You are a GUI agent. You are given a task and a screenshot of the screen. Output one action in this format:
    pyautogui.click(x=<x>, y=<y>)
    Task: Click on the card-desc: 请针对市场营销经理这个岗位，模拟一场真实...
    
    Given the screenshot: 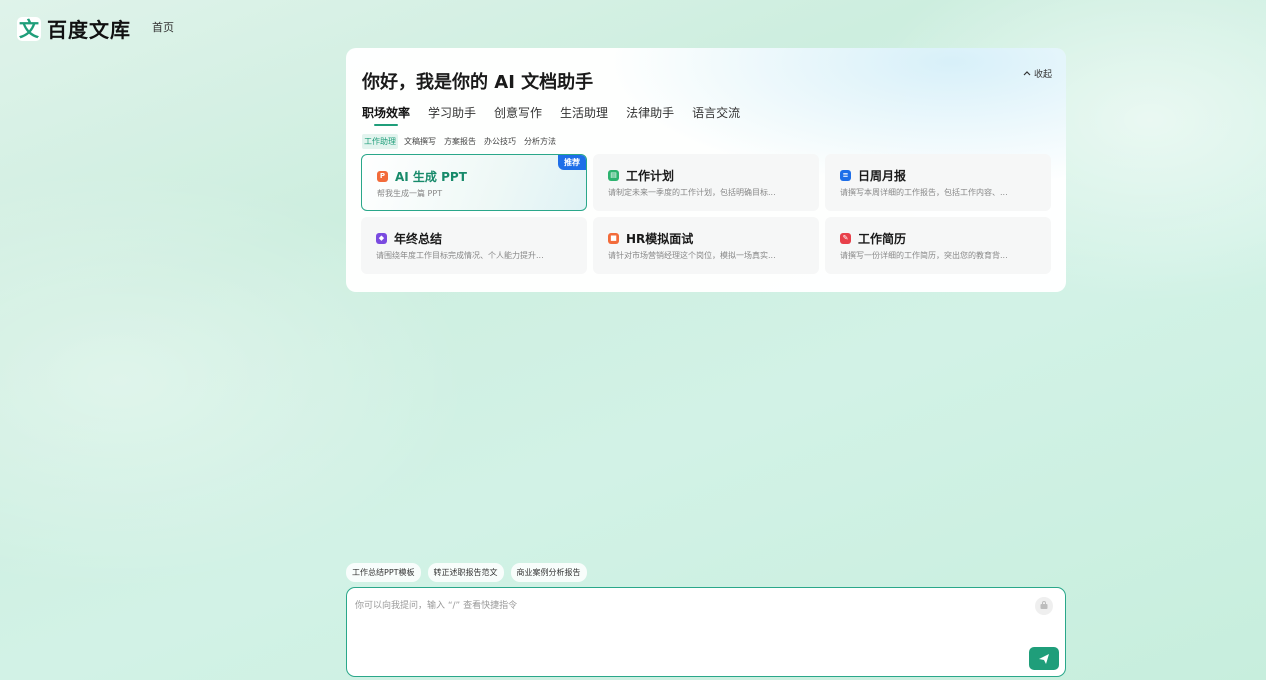 What is the action you would take?
    pyautogui.click(x=692, y=255)
    